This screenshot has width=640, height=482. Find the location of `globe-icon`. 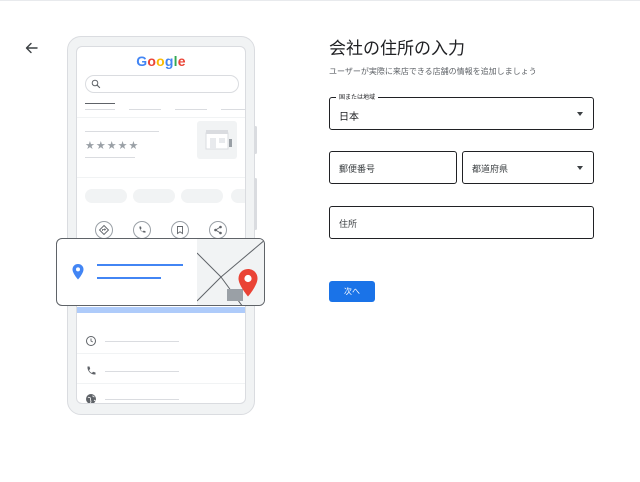

globe-icon is located at coordinates (91, 398).